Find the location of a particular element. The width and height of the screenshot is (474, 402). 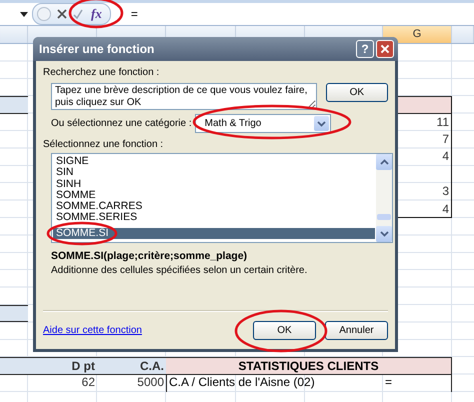

table-cell-text: 3 is located at coordinates (445, 191).